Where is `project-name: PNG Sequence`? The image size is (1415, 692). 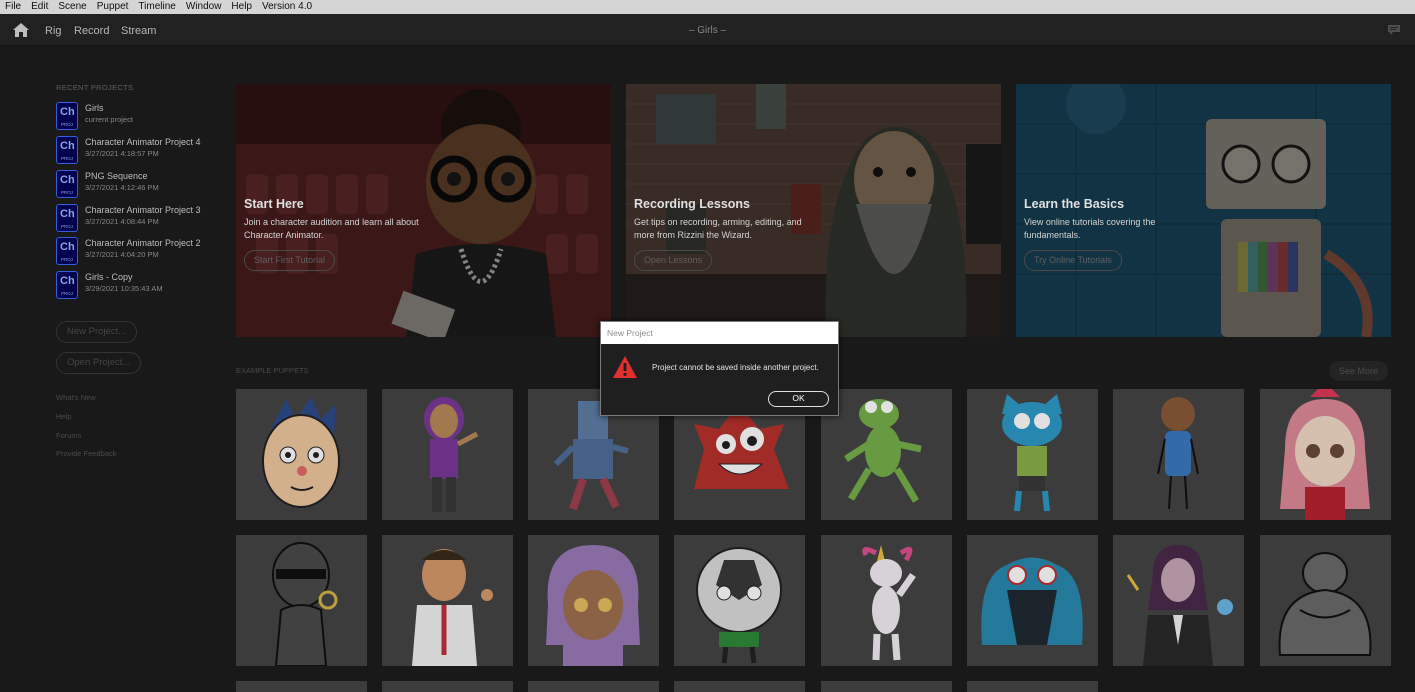
project-name: PNG Sequence is located at coordinates (116, 176).